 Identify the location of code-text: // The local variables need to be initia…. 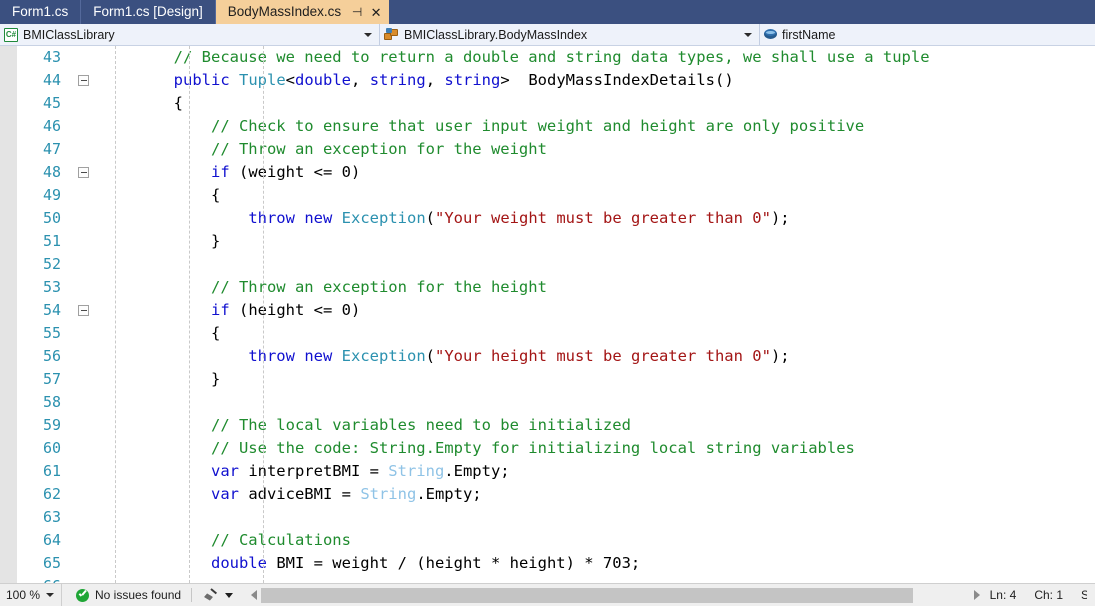
(594, 425).